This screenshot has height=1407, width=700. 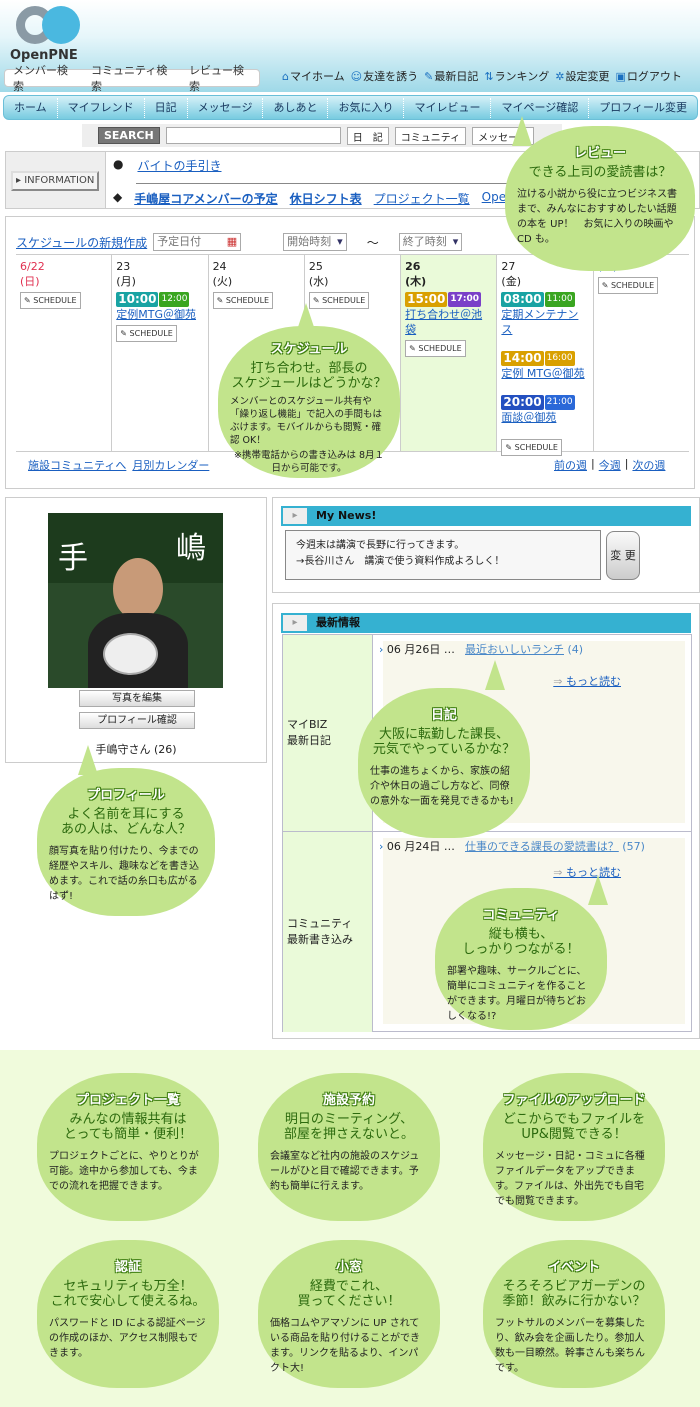 What do you see at coordinates (482, 76) in the screenshot?
I see `top-links: ⌂ マイホーム ☺ 友達を誘う ✎ 最新日記 ⇅ ランキング ✲ 設定変更 ▣ ログアウト` at bounding box center [482, 76].